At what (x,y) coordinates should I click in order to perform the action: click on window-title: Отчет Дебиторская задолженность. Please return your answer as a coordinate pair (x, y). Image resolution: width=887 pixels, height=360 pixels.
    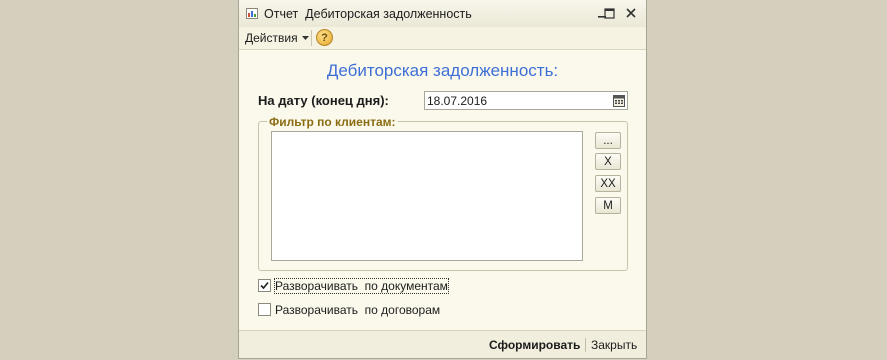
    Looking at the image, I should click on (368, 14).